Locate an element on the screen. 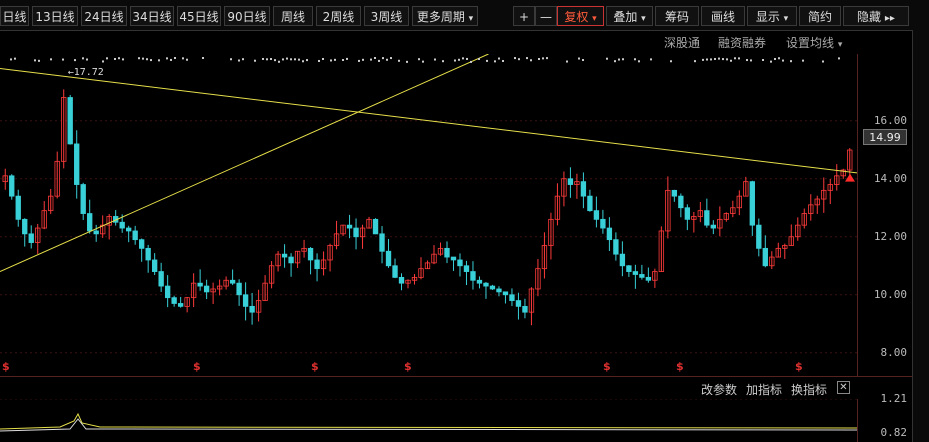 This screenshot has width=929, height=442. draw-line-button: 画线 is located at coordinates (723, 16).